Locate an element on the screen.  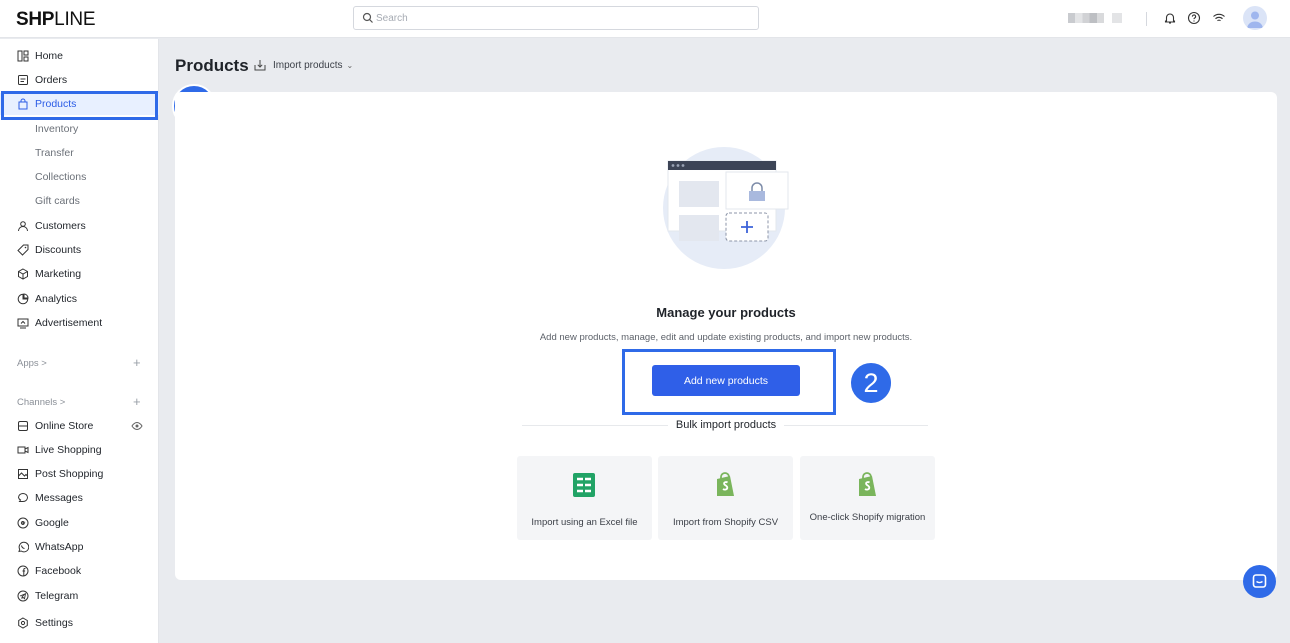
sidebar-item-gift-cards: Gift cards is located at coordinates (79, 201).